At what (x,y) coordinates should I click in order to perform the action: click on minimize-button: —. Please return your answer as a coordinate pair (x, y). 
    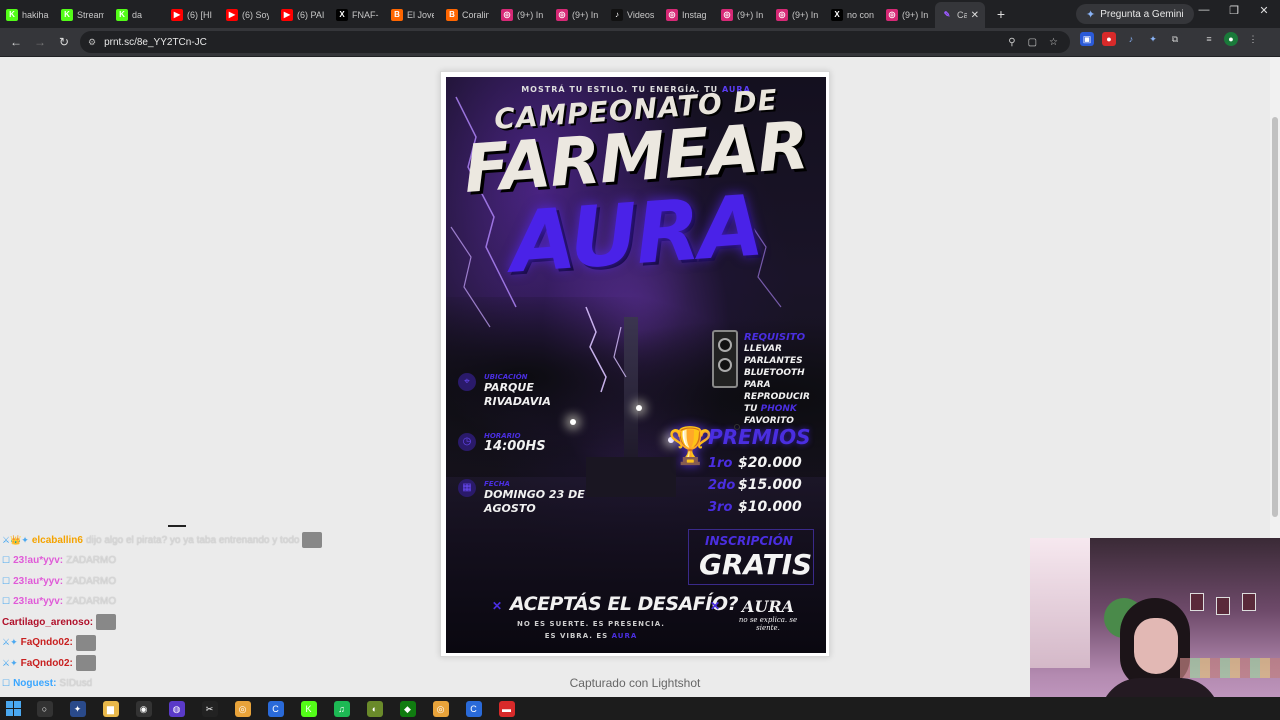
    Looking at the image, I should click on (1204, 10).